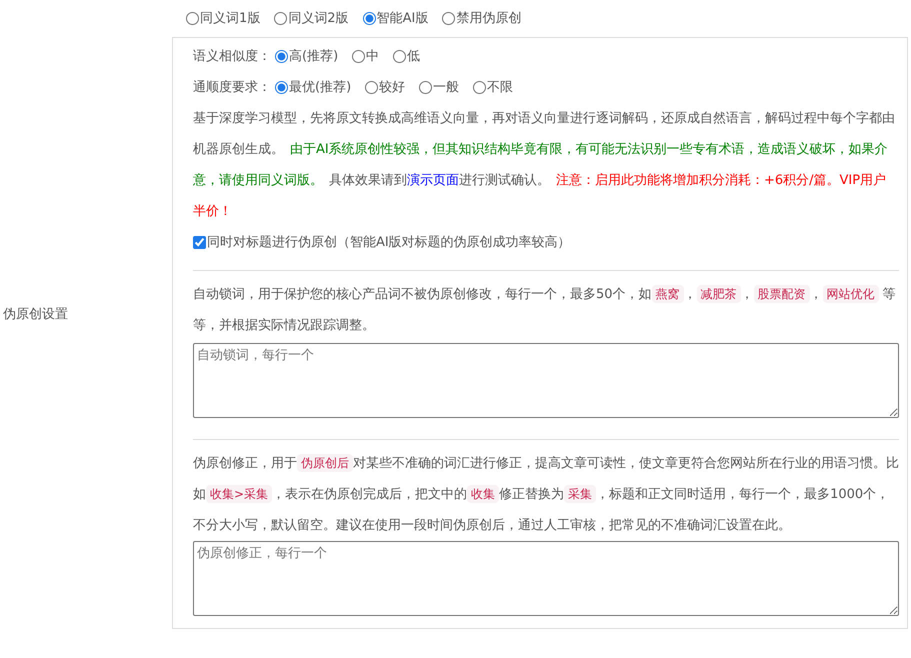  What do you see at coordinates (232, 57) in the screenshot?
I see `field-label: 语义相似度：` at bounding box center [232, 57].